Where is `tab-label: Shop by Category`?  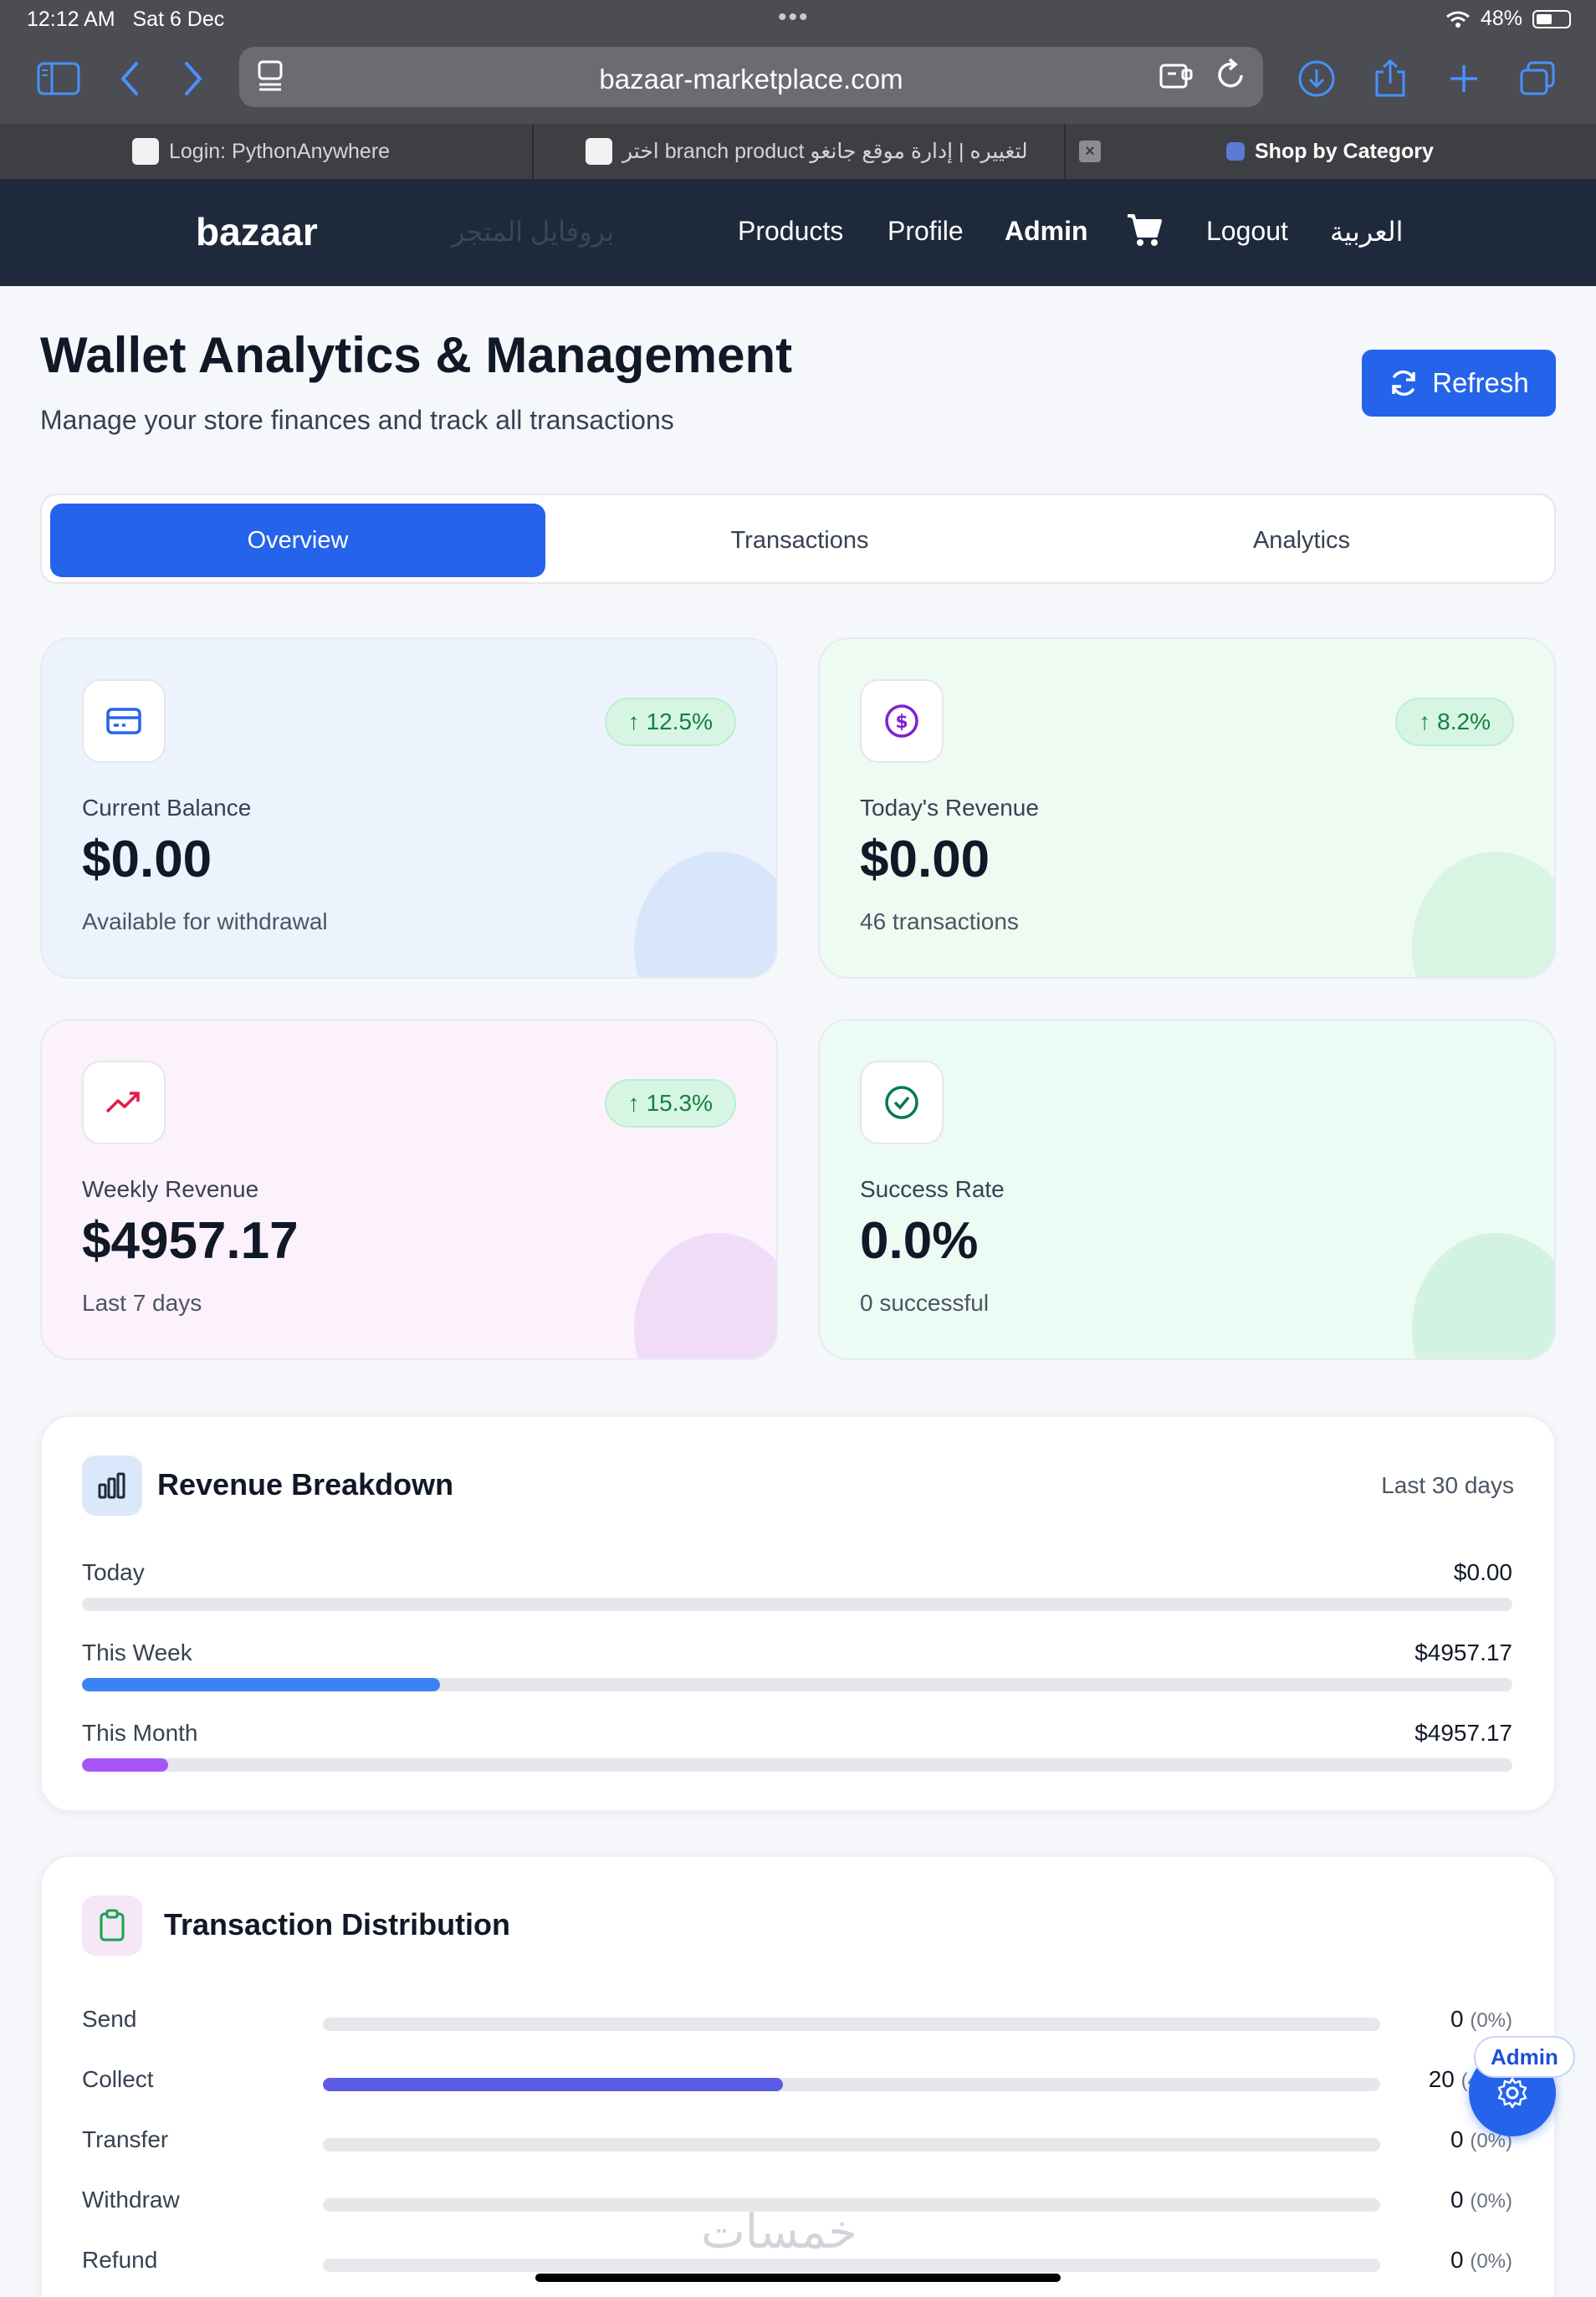
tab-label: Shop by Category is located at coordinates (1345, 151).